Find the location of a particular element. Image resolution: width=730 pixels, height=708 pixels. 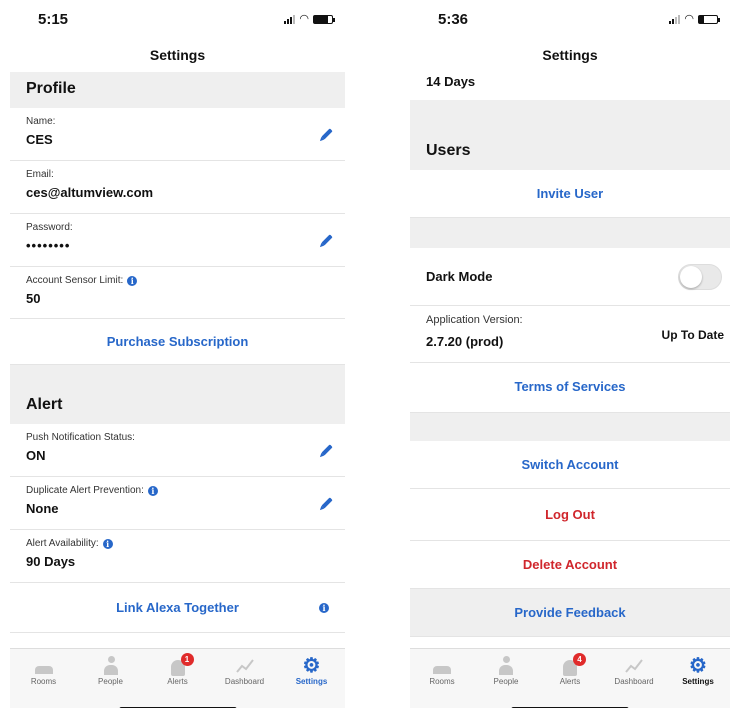

status-time: 5:15 is located at coordinates (53, 19).